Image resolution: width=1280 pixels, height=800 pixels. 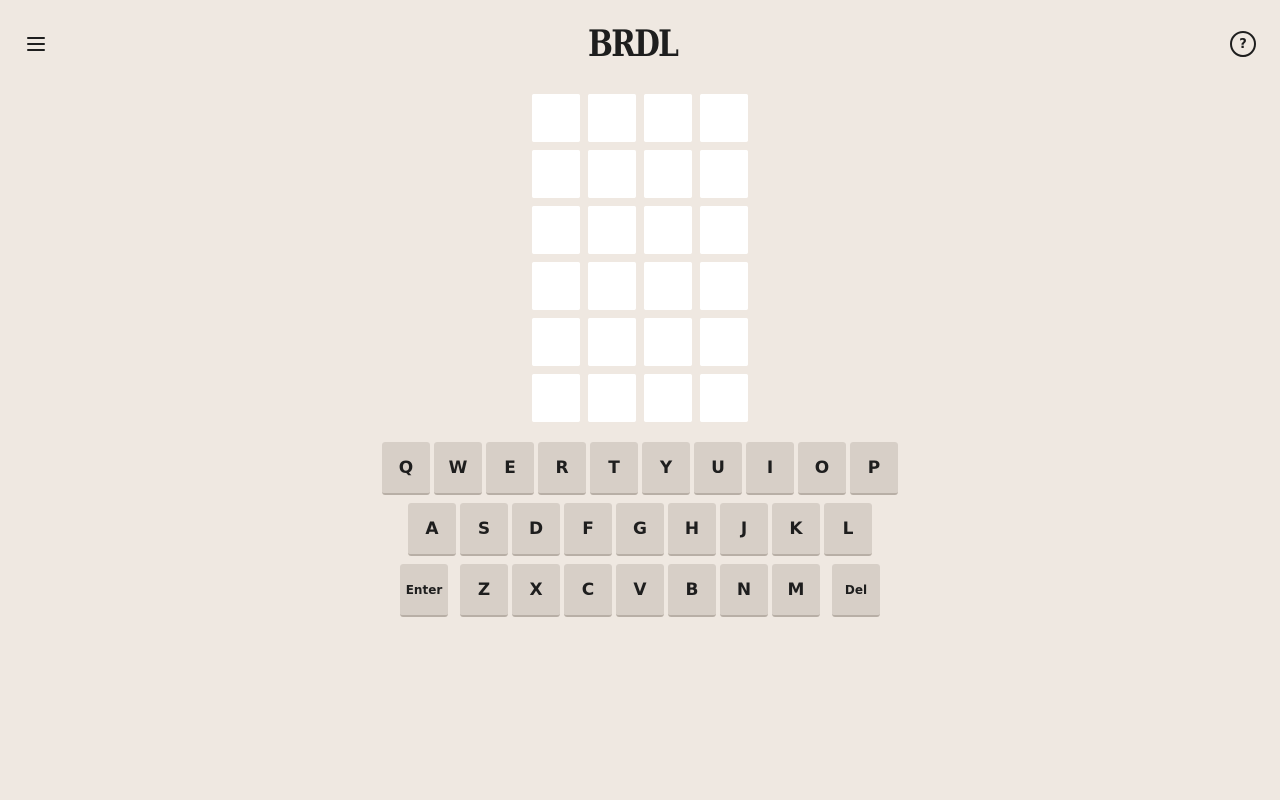 What do you see at coordinates (37, 44) in the screenshot?
I see `hamburger-menu-icon` at bounding box center [37, 44].